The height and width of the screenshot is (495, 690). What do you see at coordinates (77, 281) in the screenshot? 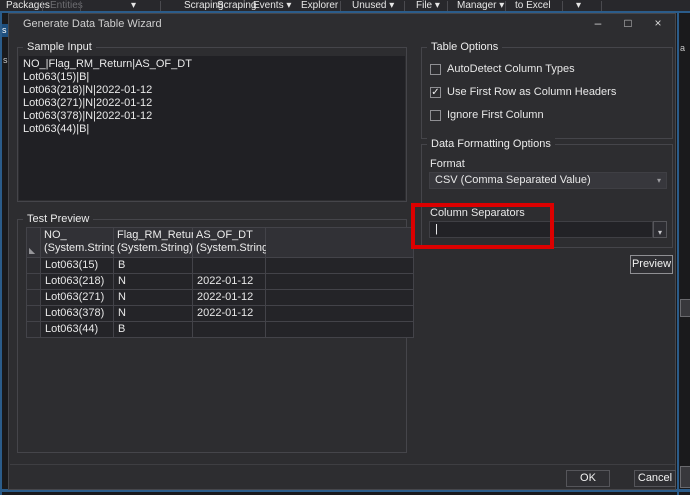
I see `grid-cell: Lot063(218)` at bounding box center [77, 281].